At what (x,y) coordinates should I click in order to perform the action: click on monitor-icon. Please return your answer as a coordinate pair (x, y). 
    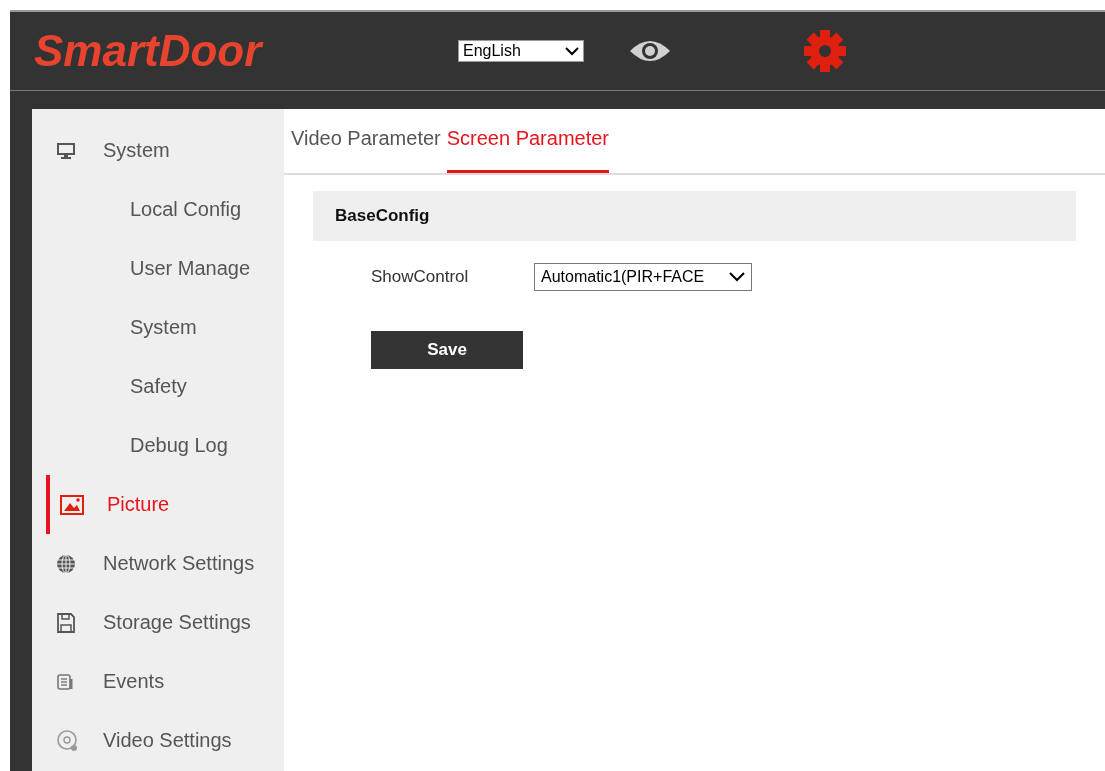
    Looking at the image, I should click on (66, 150).